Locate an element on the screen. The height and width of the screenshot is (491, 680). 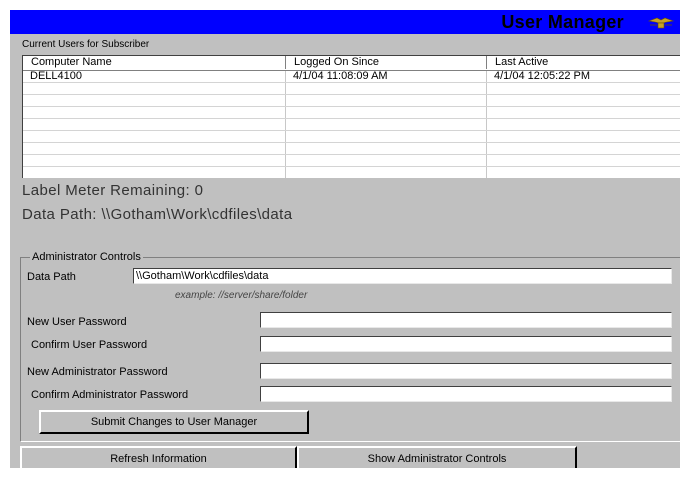
cell-logged-on-since: 4/1/04 11:08:09 AM is located at coordinates (386, 76).